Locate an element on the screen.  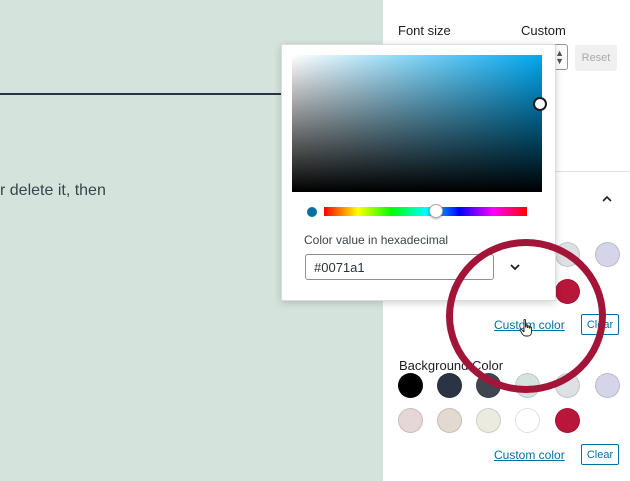
background-clear-button: Clear is located at coordinates (600, 454).